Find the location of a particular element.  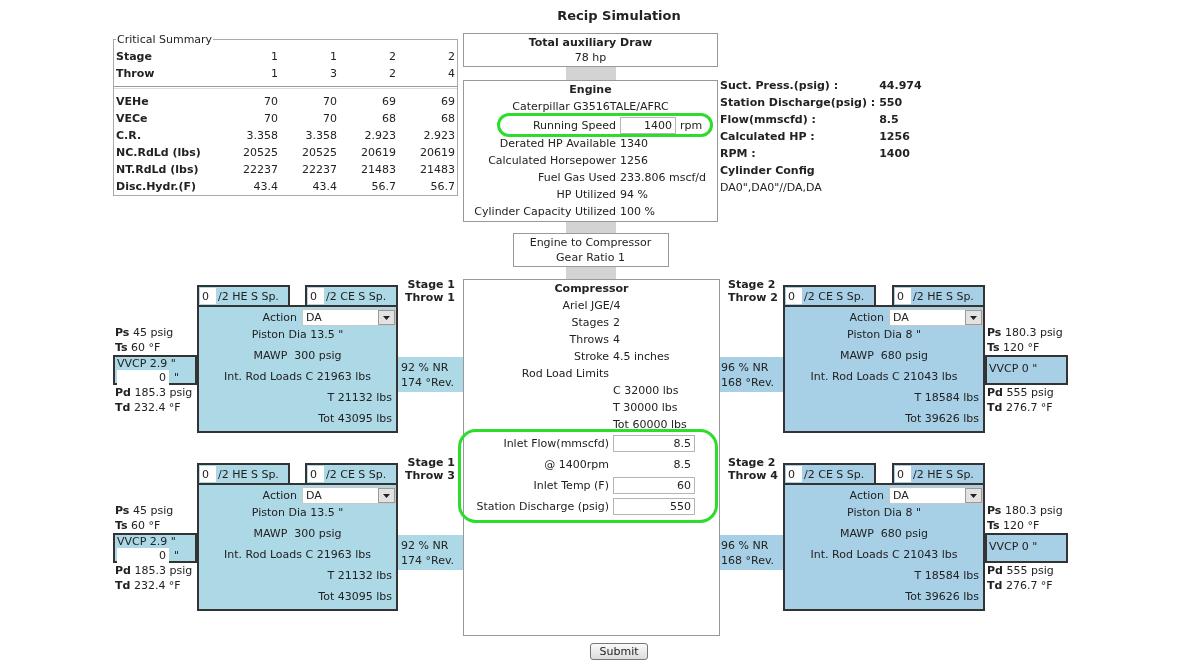

table-cell-text: 22237 is located at coordinates (260, 170).